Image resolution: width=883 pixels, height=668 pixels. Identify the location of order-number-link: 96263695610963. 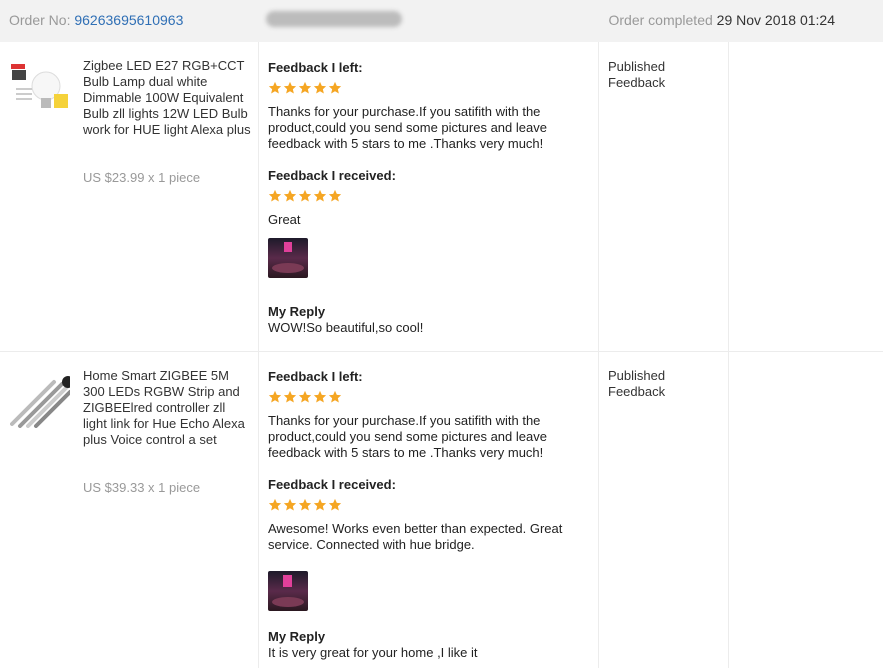
(128, 20).